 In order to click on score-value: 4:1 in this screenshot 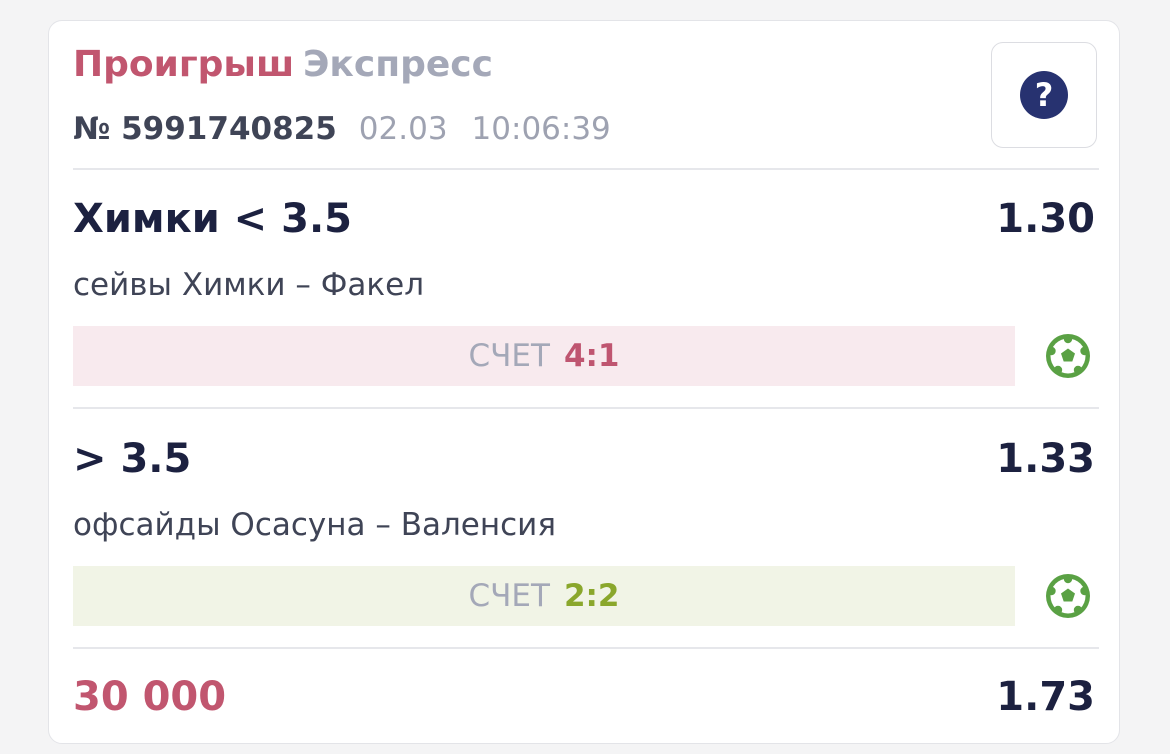, I will do `click(591, 356)`.